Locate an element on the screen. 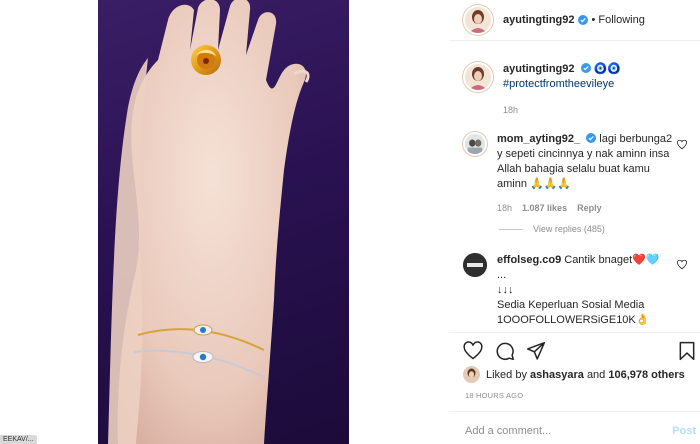 The width and height of the screenshot is (700, 444). caption-line: ayutingting92 🧿🧿 is located at coordinates (562, 69).